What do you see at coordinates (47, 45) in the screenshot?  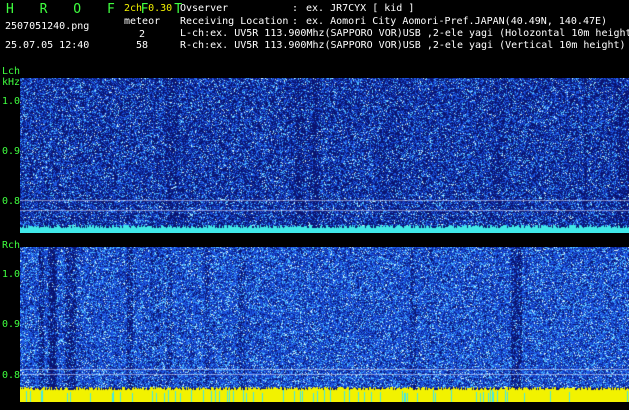 I see `date-time: 25.07.05 12:40` at bounding box center [47, 45].